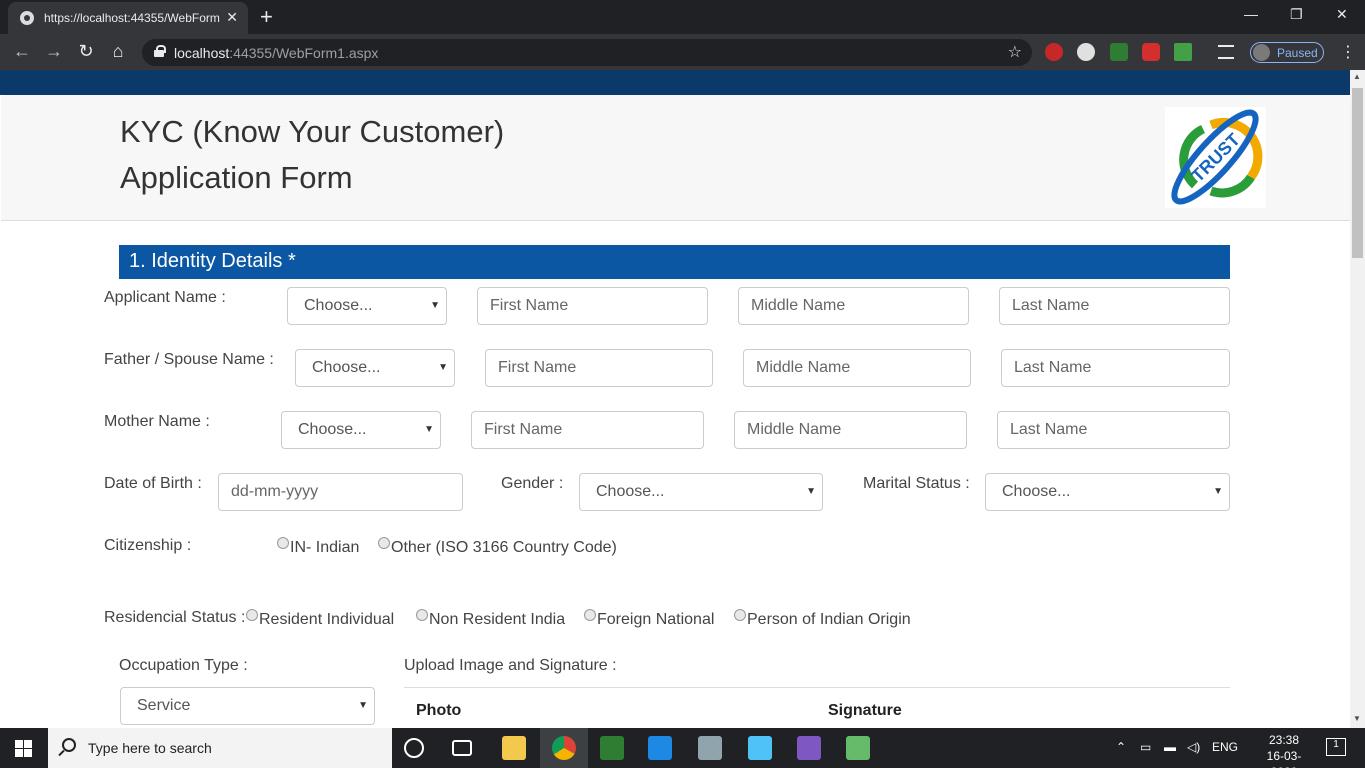 This screenshot has height=768, width=1365. What do you see at coordinates (148, 545) in the screenshot?
I see `citizenship-label: Citizenship :` at bounding box center [148, 545].